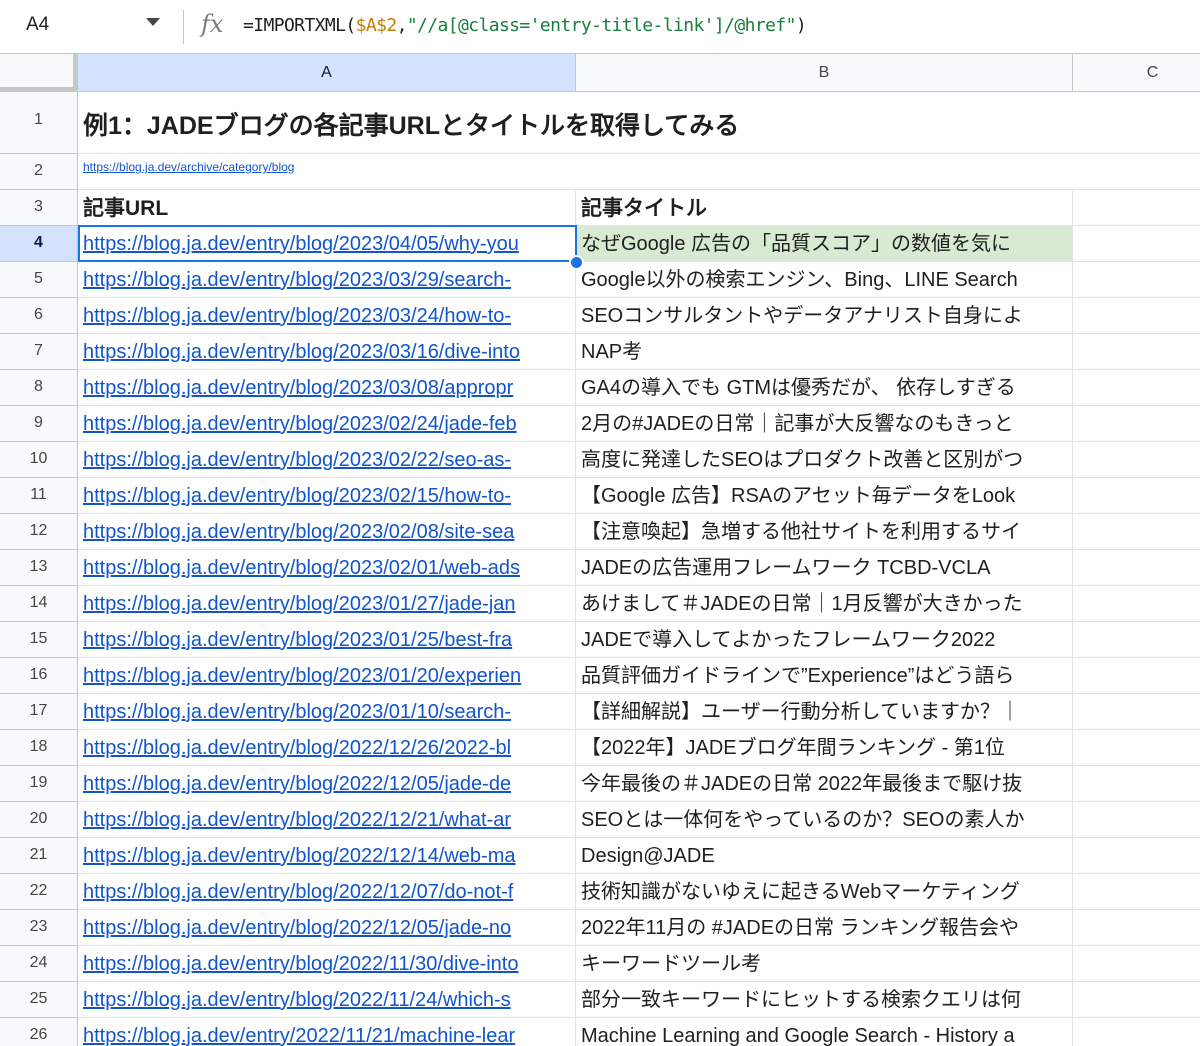 The image size is (1200, 1046). Describe the element at coordinates (824, 928) in the screenshot. I see `title-cell: 2022年11月の #JADEの日常 ランキング報告会や` at that location.